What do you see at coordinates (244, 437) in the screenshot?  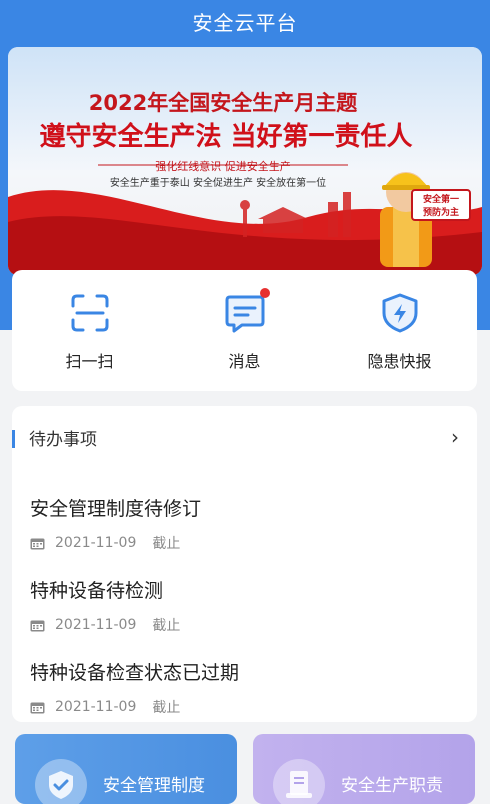 I see `todo-header: 待办事项 ›` at bounding box center [244, 437].